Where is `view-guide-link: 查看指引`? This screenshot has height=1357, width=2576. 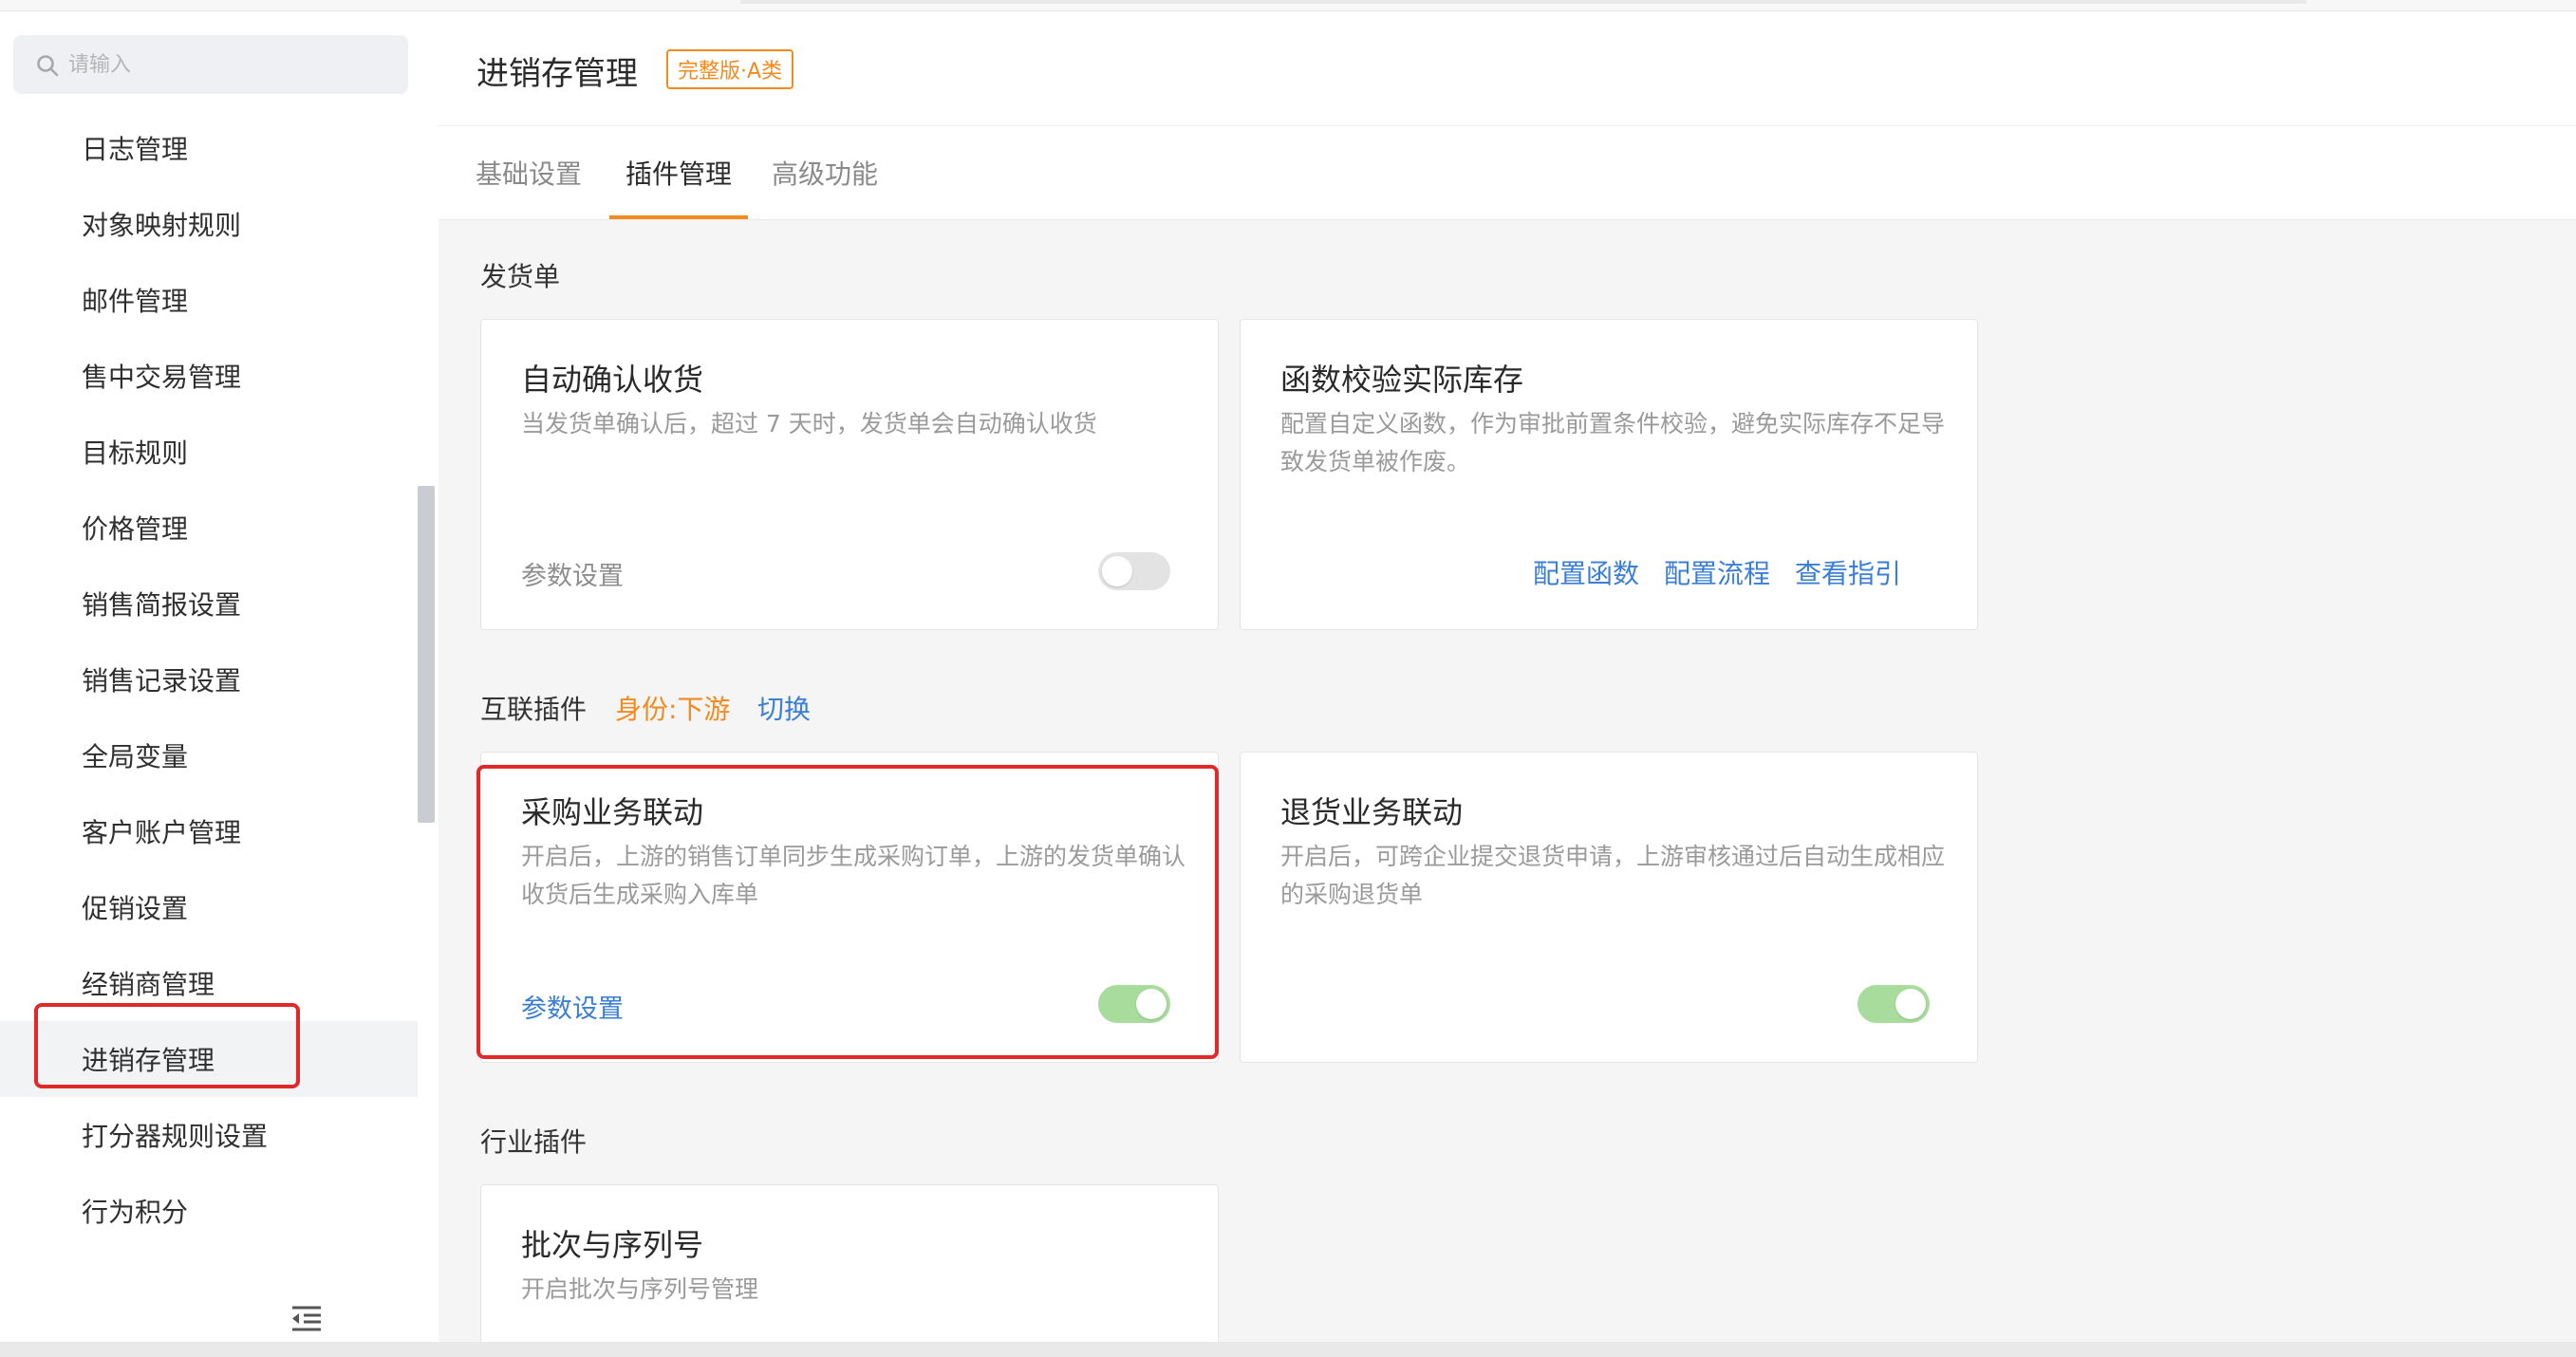 view-guide-link: 查看指引 is located at coordinates (1848, 572).